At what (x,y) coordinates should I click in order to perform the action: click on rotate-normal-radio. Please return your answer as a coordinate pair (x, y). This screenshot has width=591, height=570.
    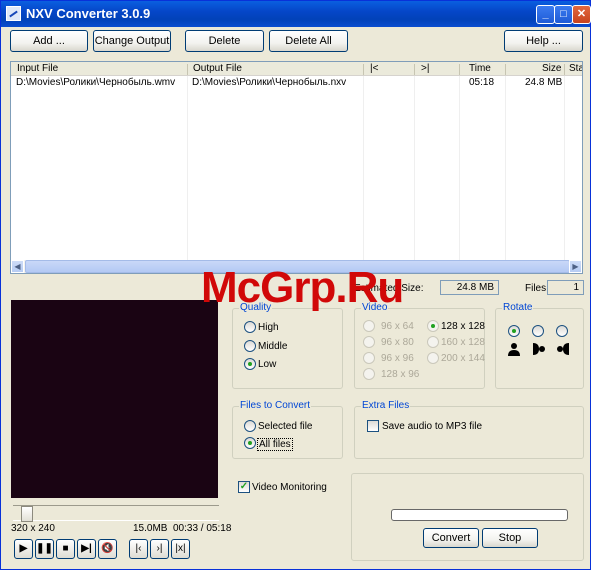
    Looking at the image, I should click on (514, 331).